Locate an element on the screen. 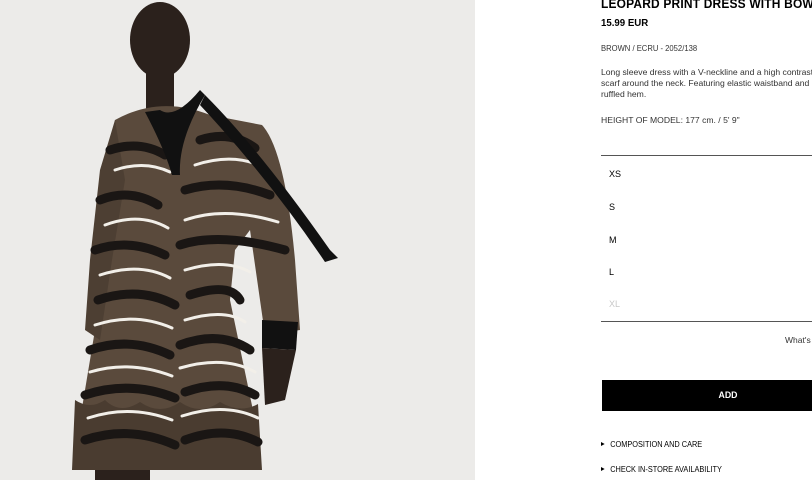  product-price: 15.99 EUR is located at coordinates (625, 23).